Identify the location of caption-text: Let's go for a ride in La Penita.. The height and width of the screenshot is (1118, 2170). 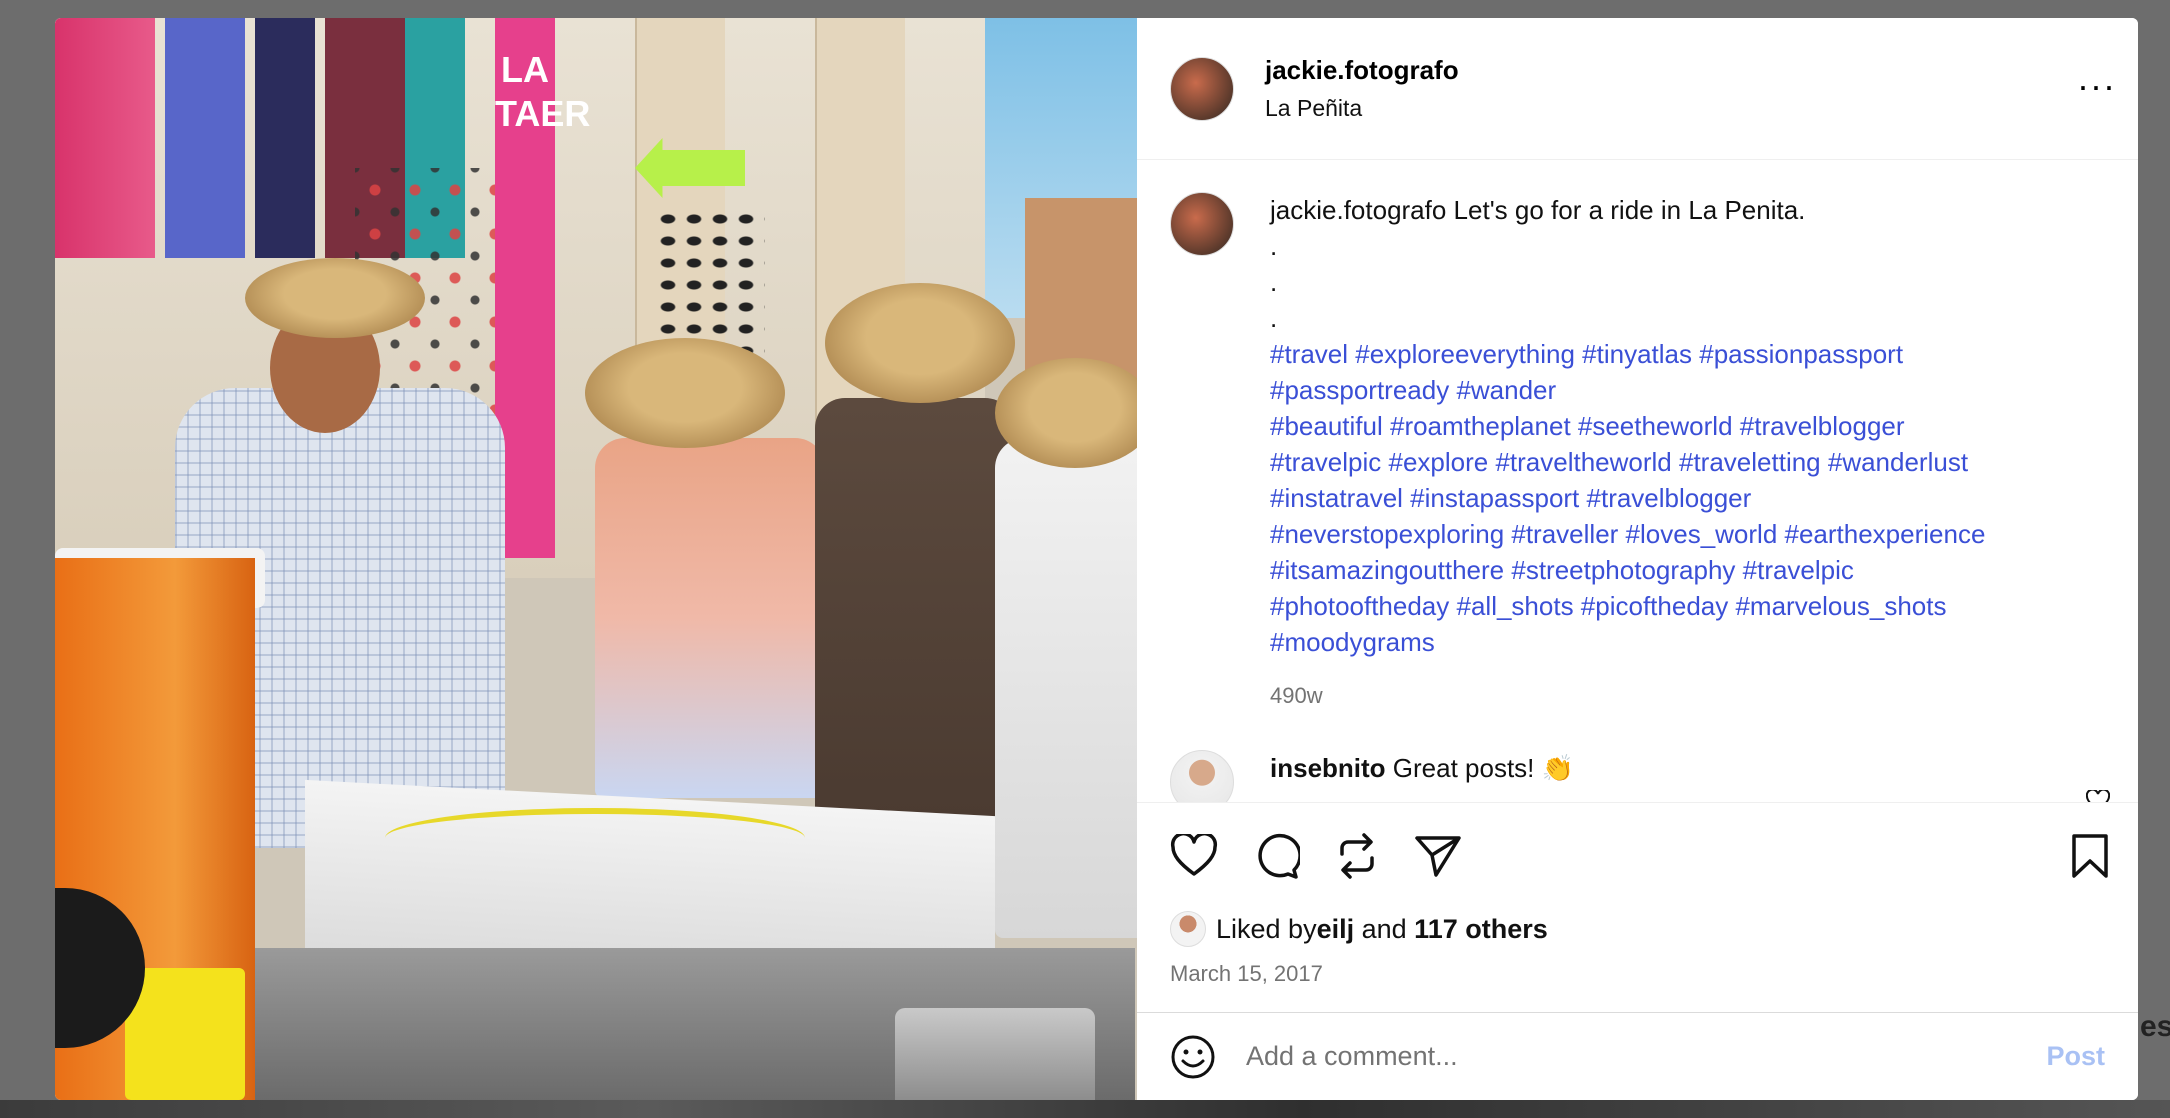
(1626, 210).